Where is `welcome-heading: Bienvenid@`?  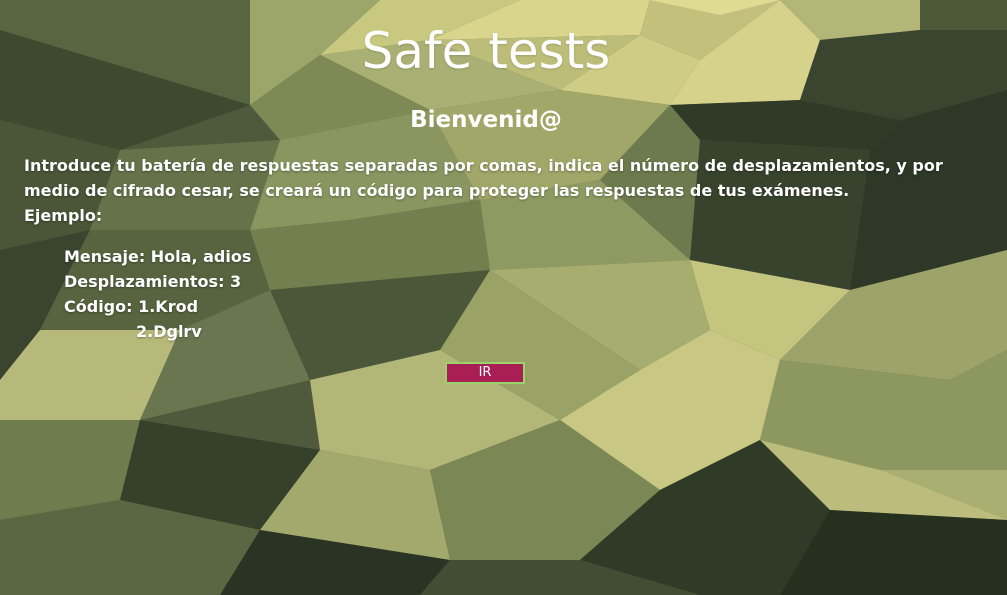
welcome-heading: Bienvenid@ is located at coordinates (486, 120).